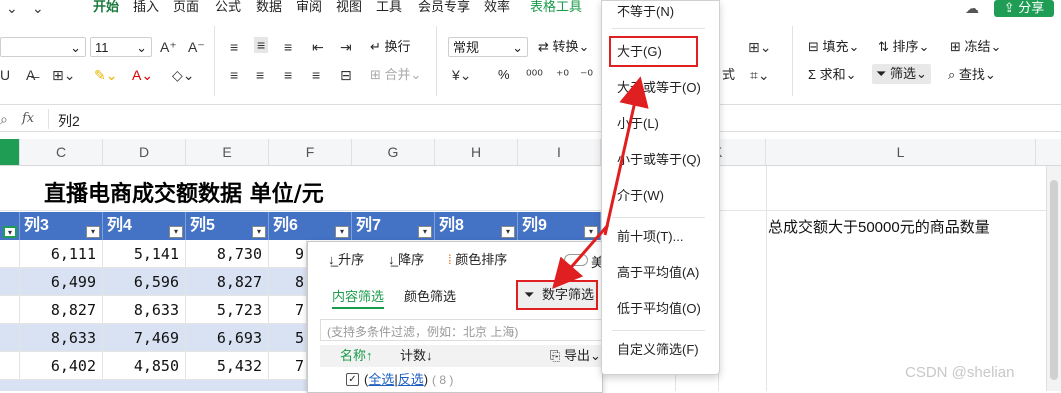 This screenshot has width=1061, height=393. What do you see at coordinates (626, 156) in the screenshot?
I see `arrow-to-greater-than` at bounding box center [626, 156].